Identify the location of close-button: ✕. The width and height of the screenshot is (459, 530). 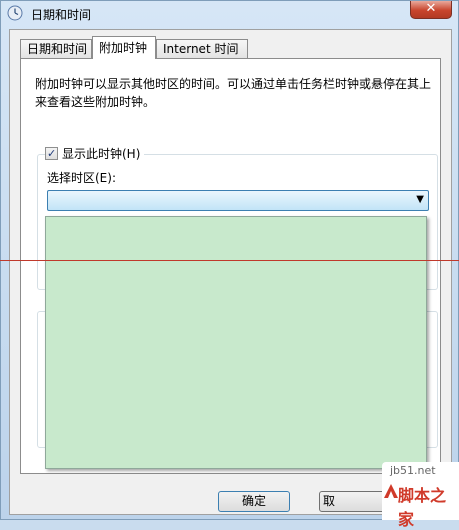
(431, 10).